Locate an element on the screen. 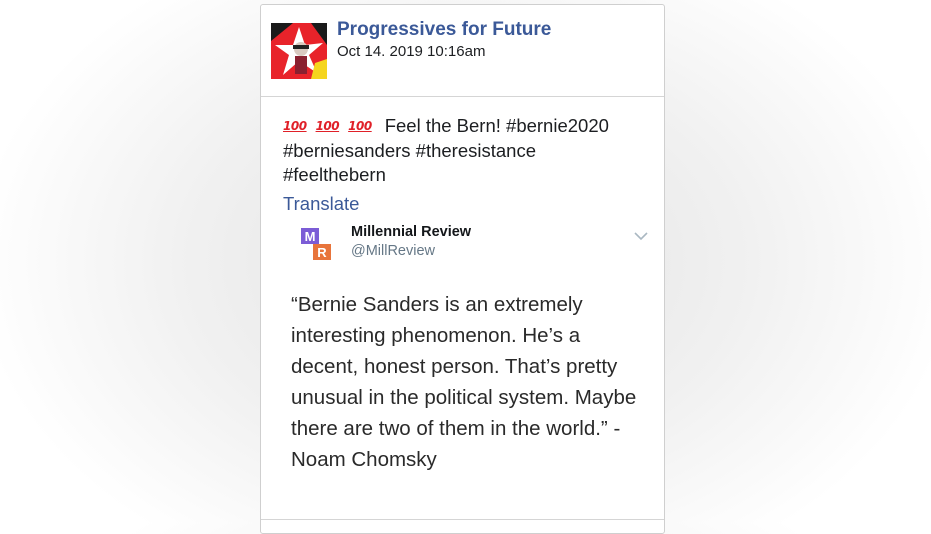 The width and height of the screenshot is (931, 534). post-timestamp: Oct 14. 2019 10:16am is located at coordinates (411, 51).